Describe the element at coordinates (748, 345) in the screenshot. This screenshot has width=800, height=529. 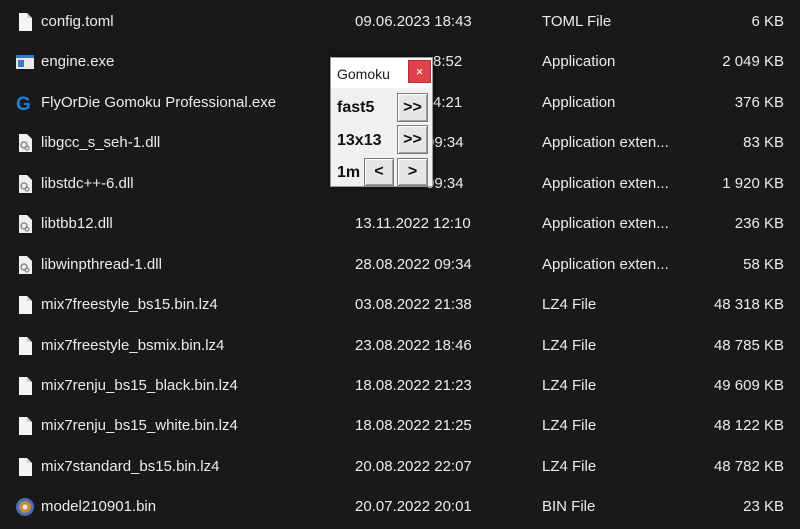
I see `file-size: 48 785 KB` at that location.